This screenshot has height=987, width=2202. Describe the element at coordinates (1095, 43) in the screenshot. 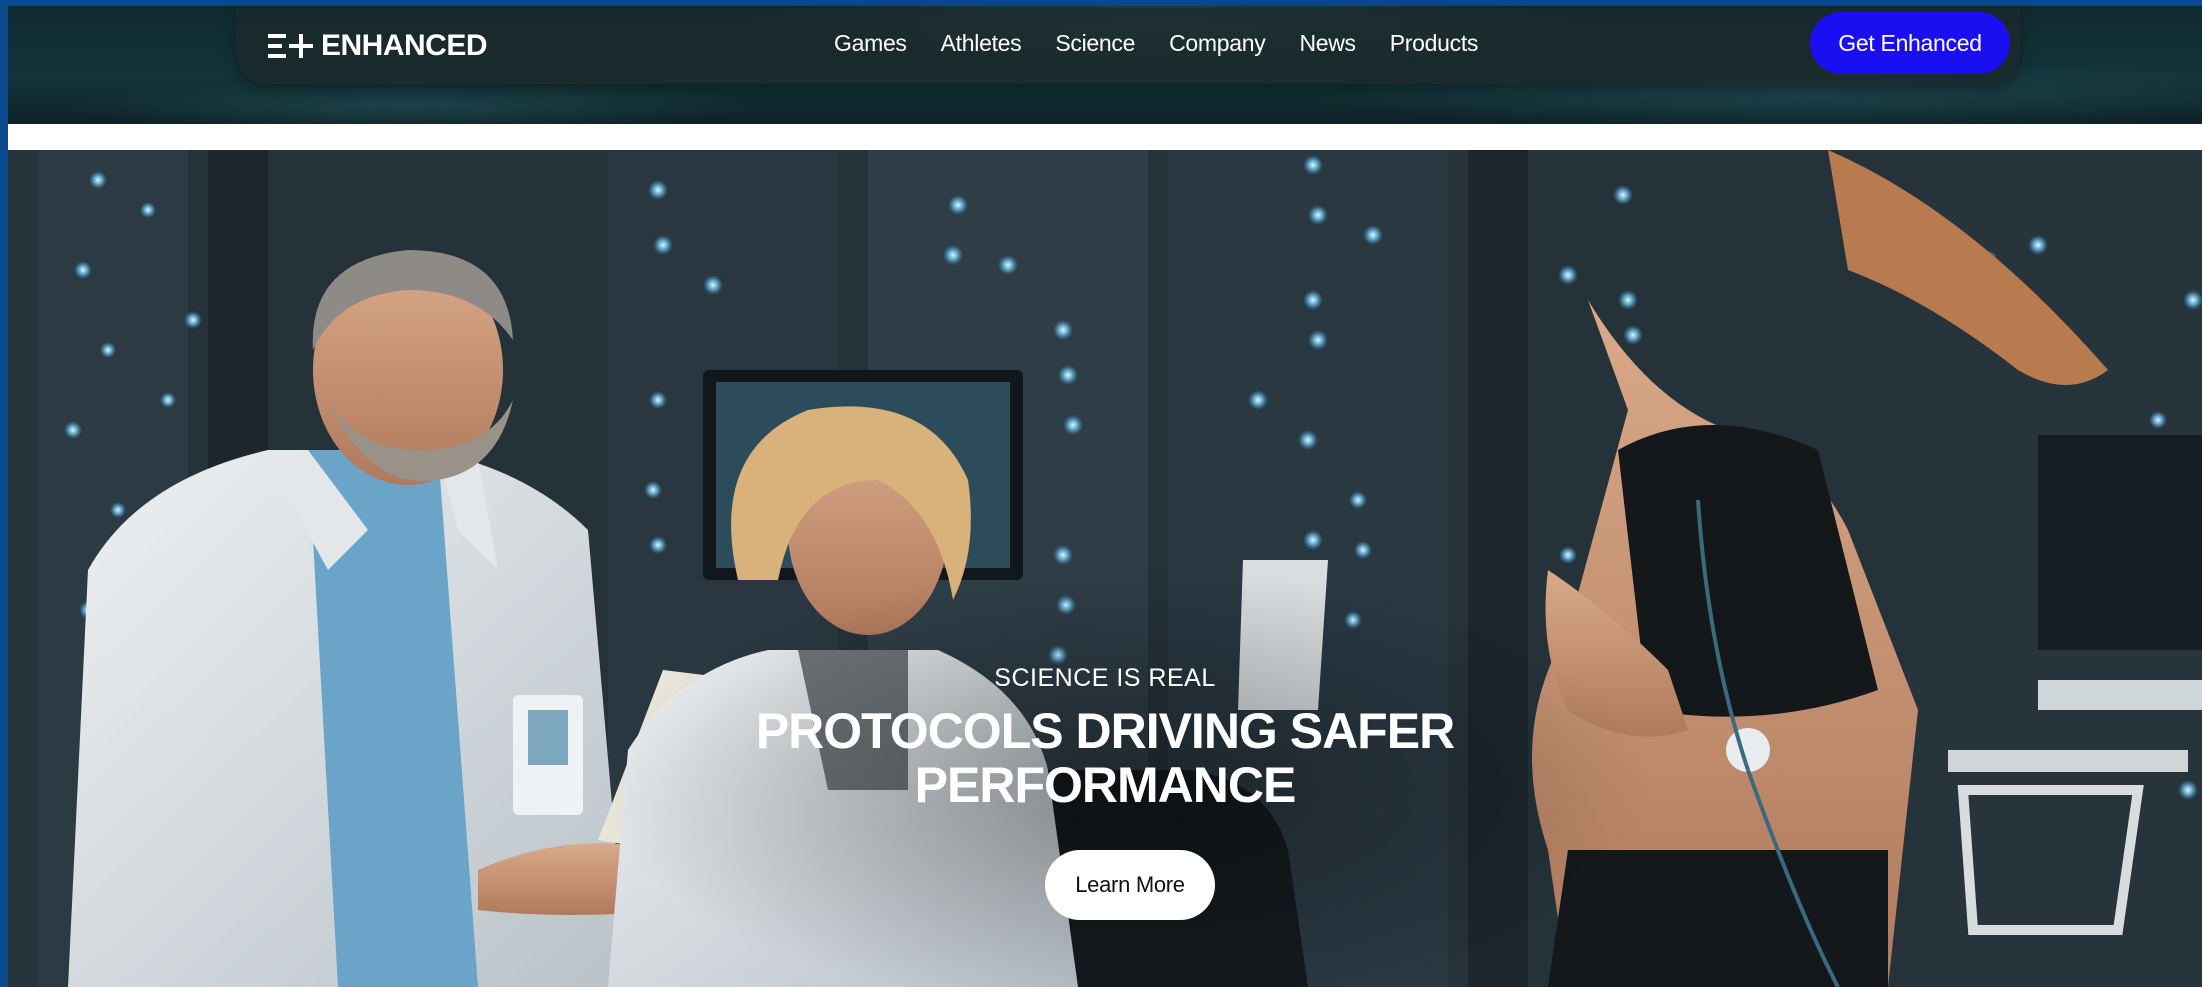

I see `nav-science: Science` at that location.